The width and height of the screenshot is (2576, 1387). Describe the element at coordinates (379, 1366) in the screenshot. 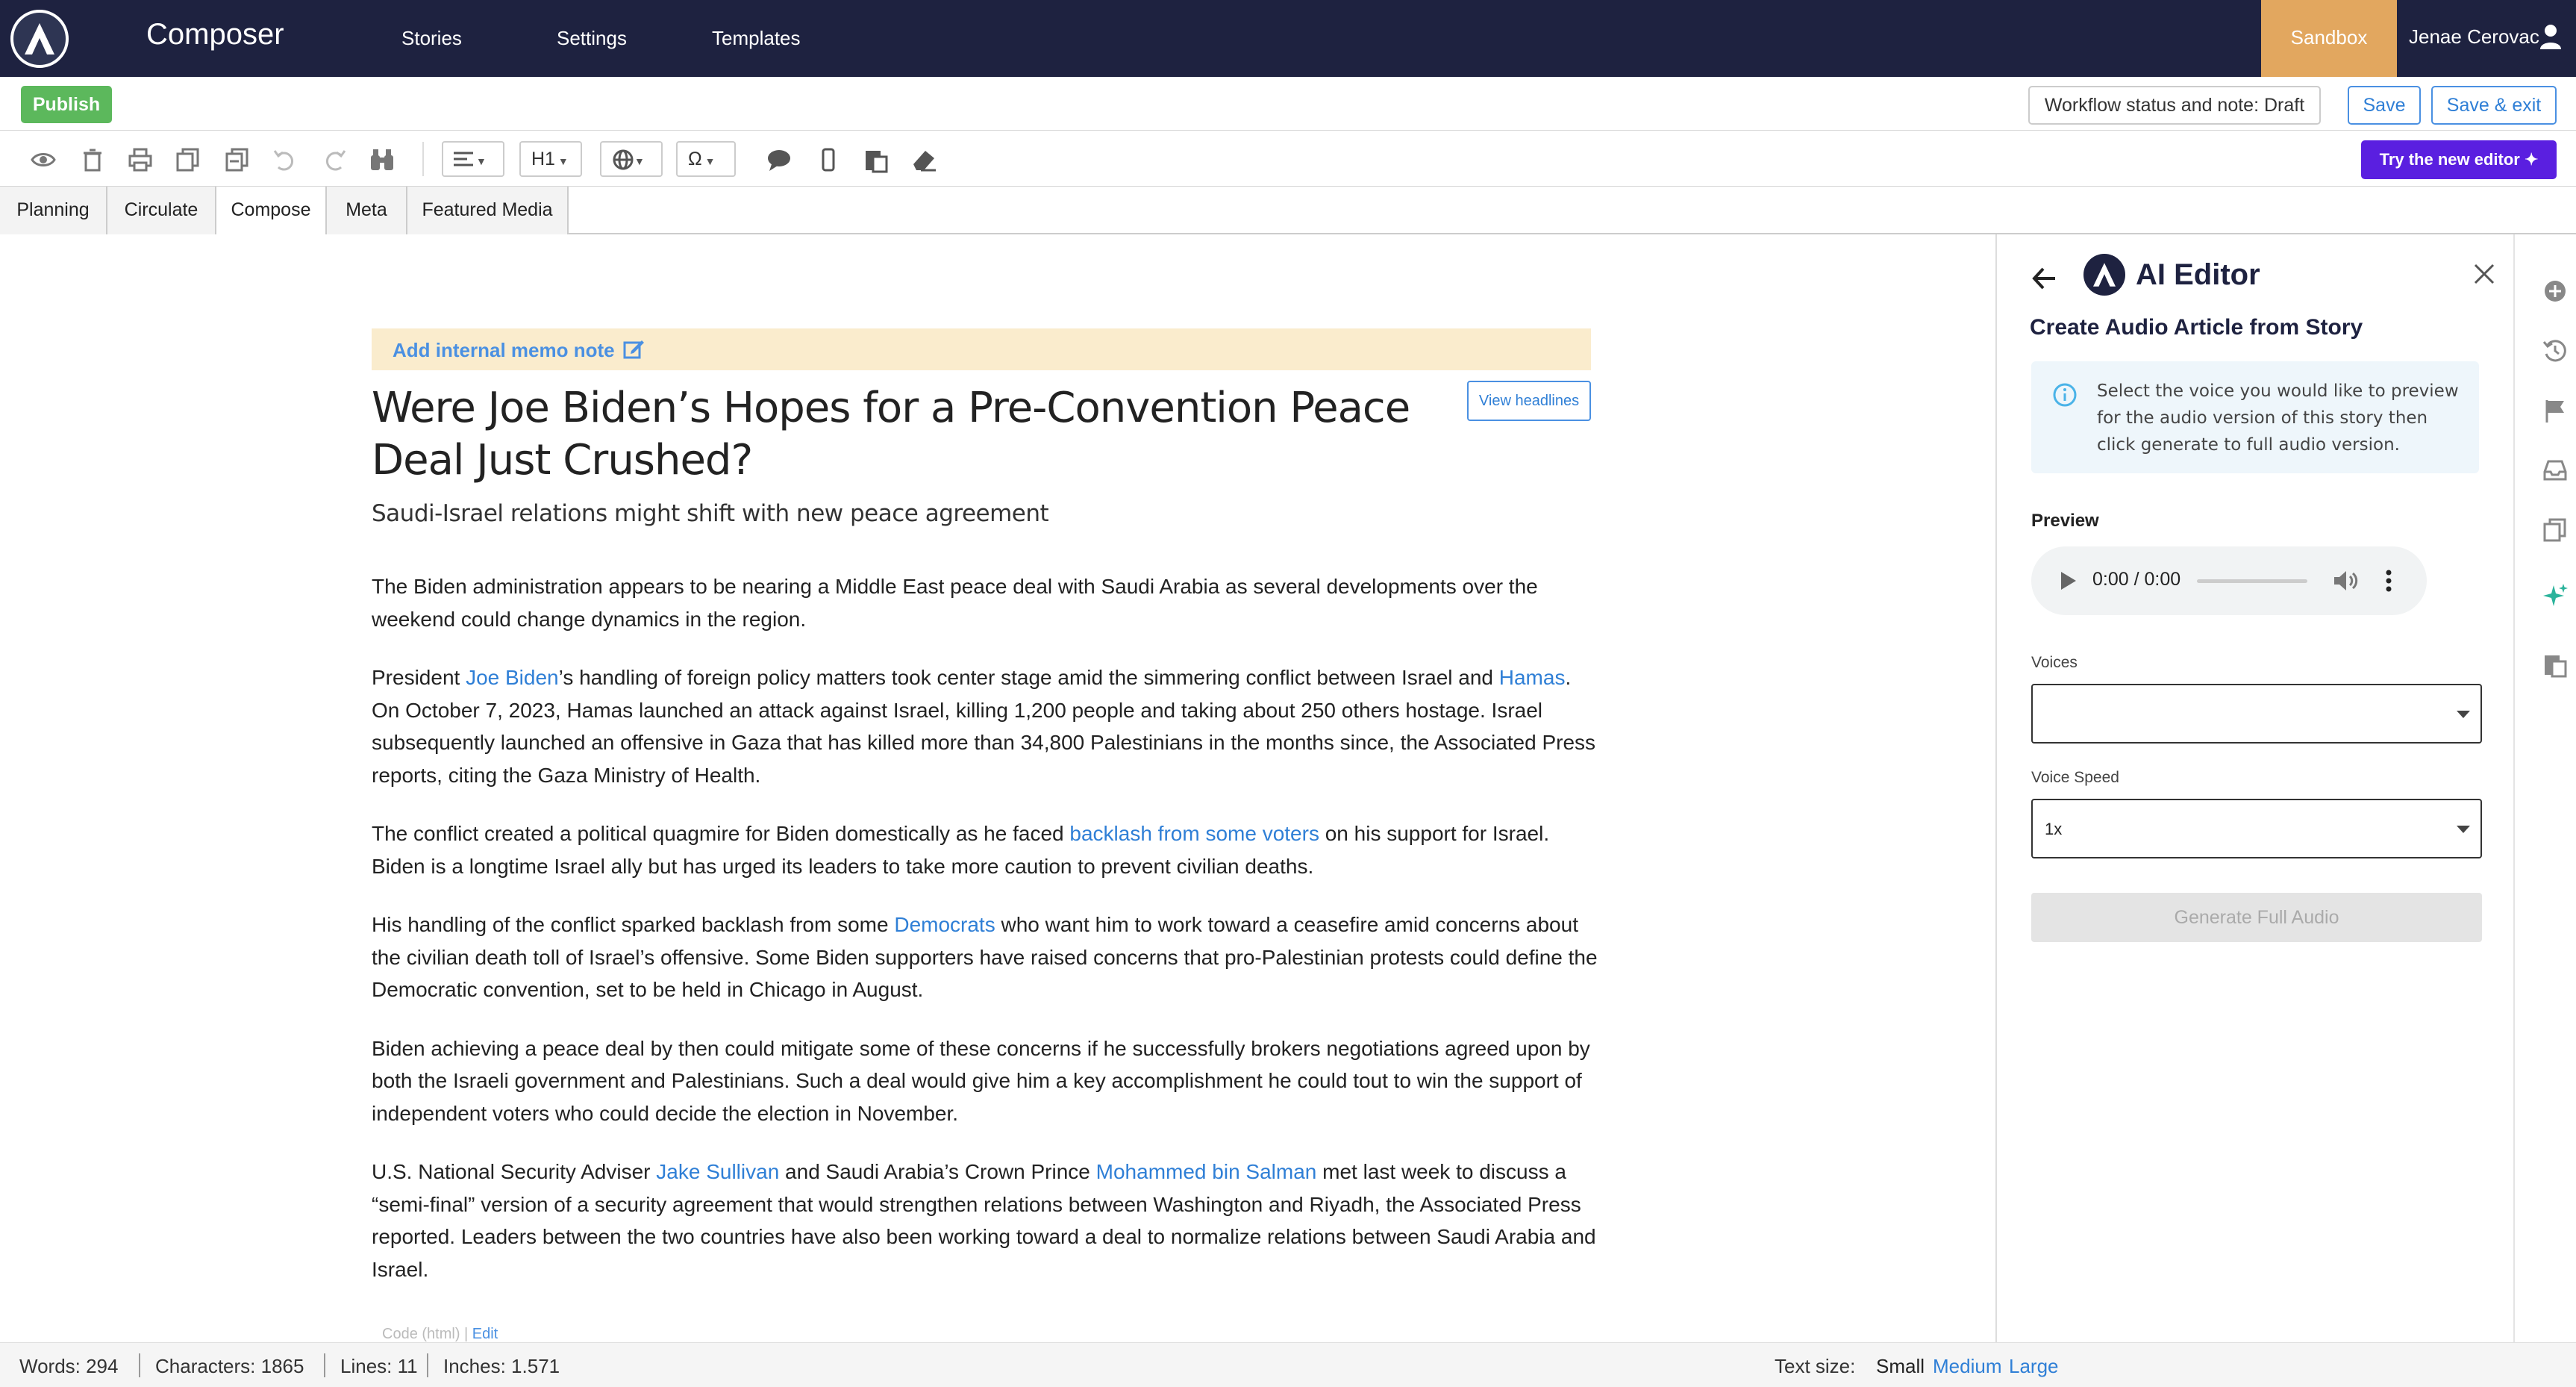

I see `line-count: Lines: 11` at that location.